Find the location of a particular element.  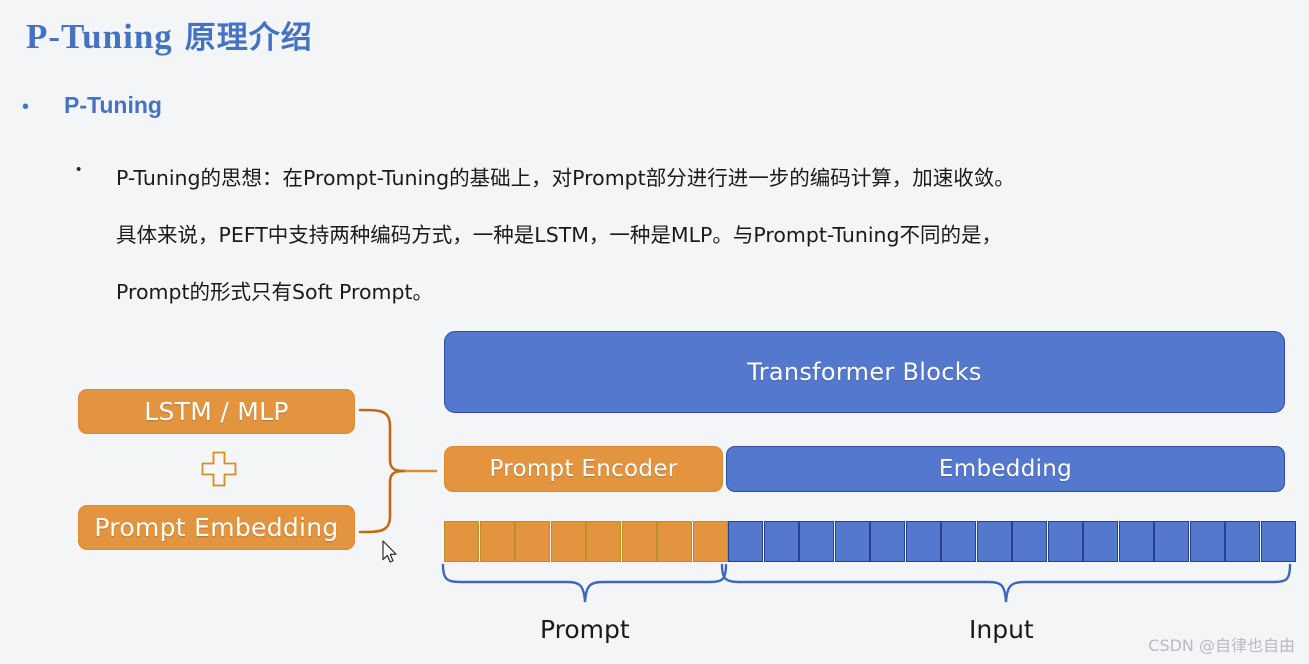

prompt-embedding-box: Prompt Embedding is located at coordinates (216, 527).